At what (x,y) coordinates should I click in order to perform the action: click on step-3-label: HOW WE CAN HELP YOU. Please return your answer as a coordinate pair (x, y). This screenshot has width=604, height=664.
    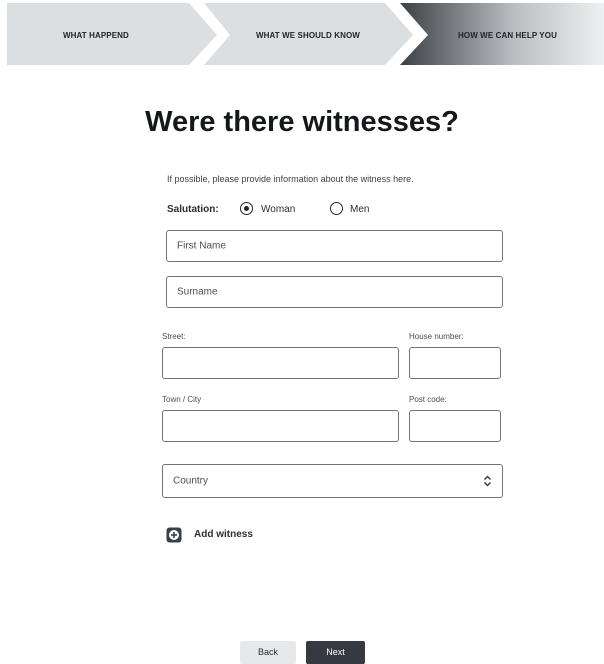
    Looking at the image, I should click on (507, 35).